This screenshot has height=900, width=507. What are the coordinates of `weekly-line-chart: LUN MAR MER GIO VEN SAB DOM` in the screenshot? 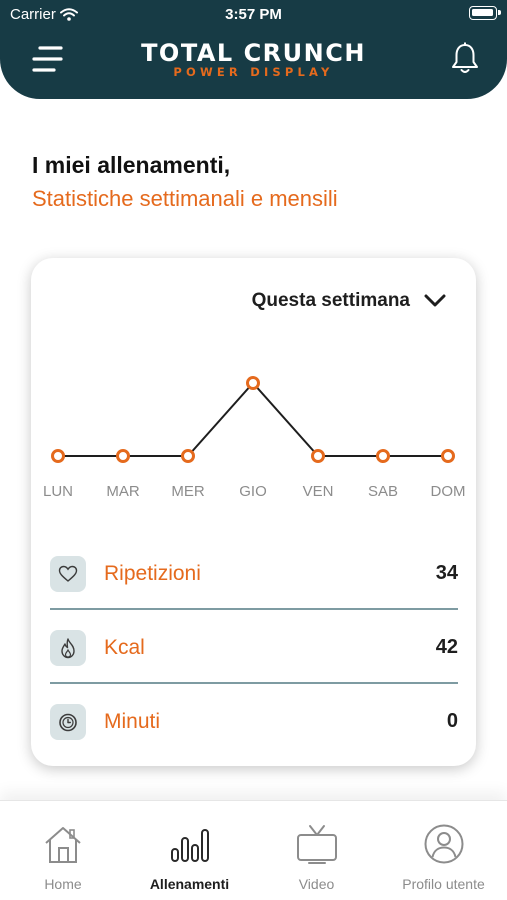 It's located at (254, 438).